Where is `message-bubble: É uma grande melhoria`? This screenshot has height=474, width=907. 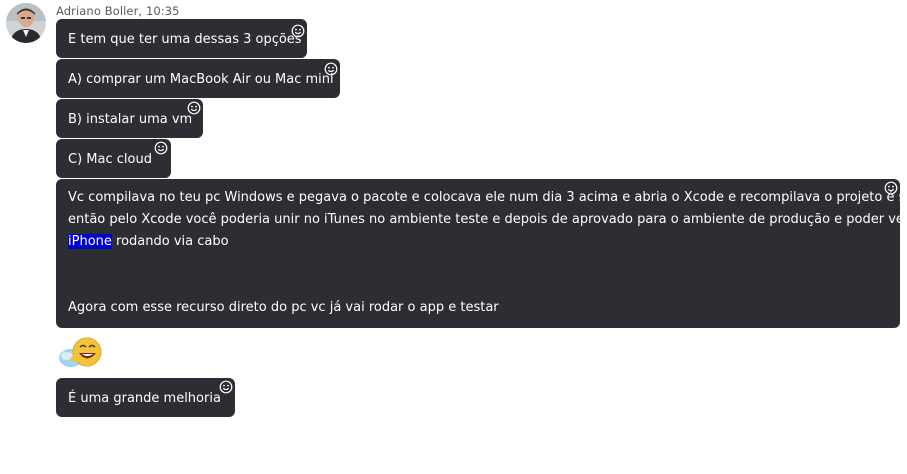
message-bubble: É uma grande melhoria is located at coordinates (145, 397).